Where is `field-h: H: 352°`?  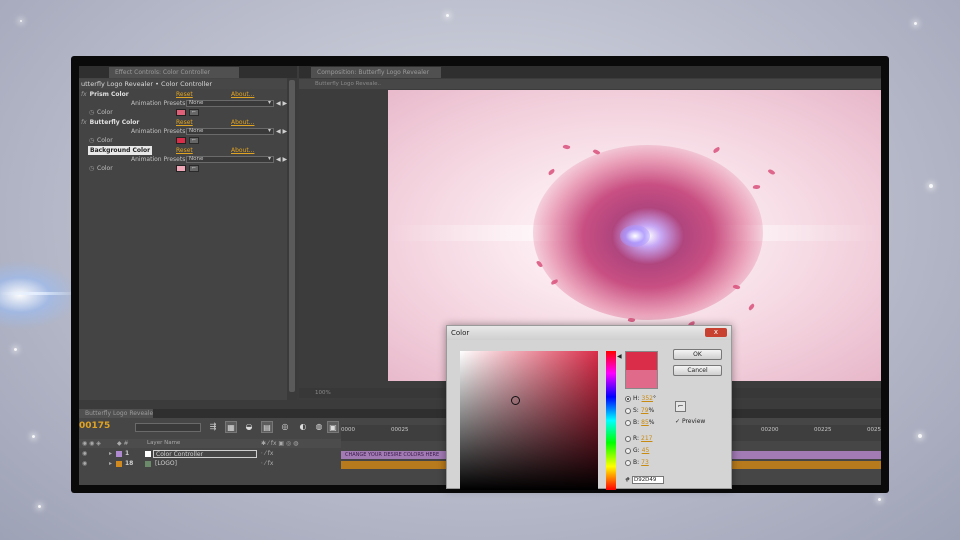 field-h: H: 352° is located at coordinates (640, 399).